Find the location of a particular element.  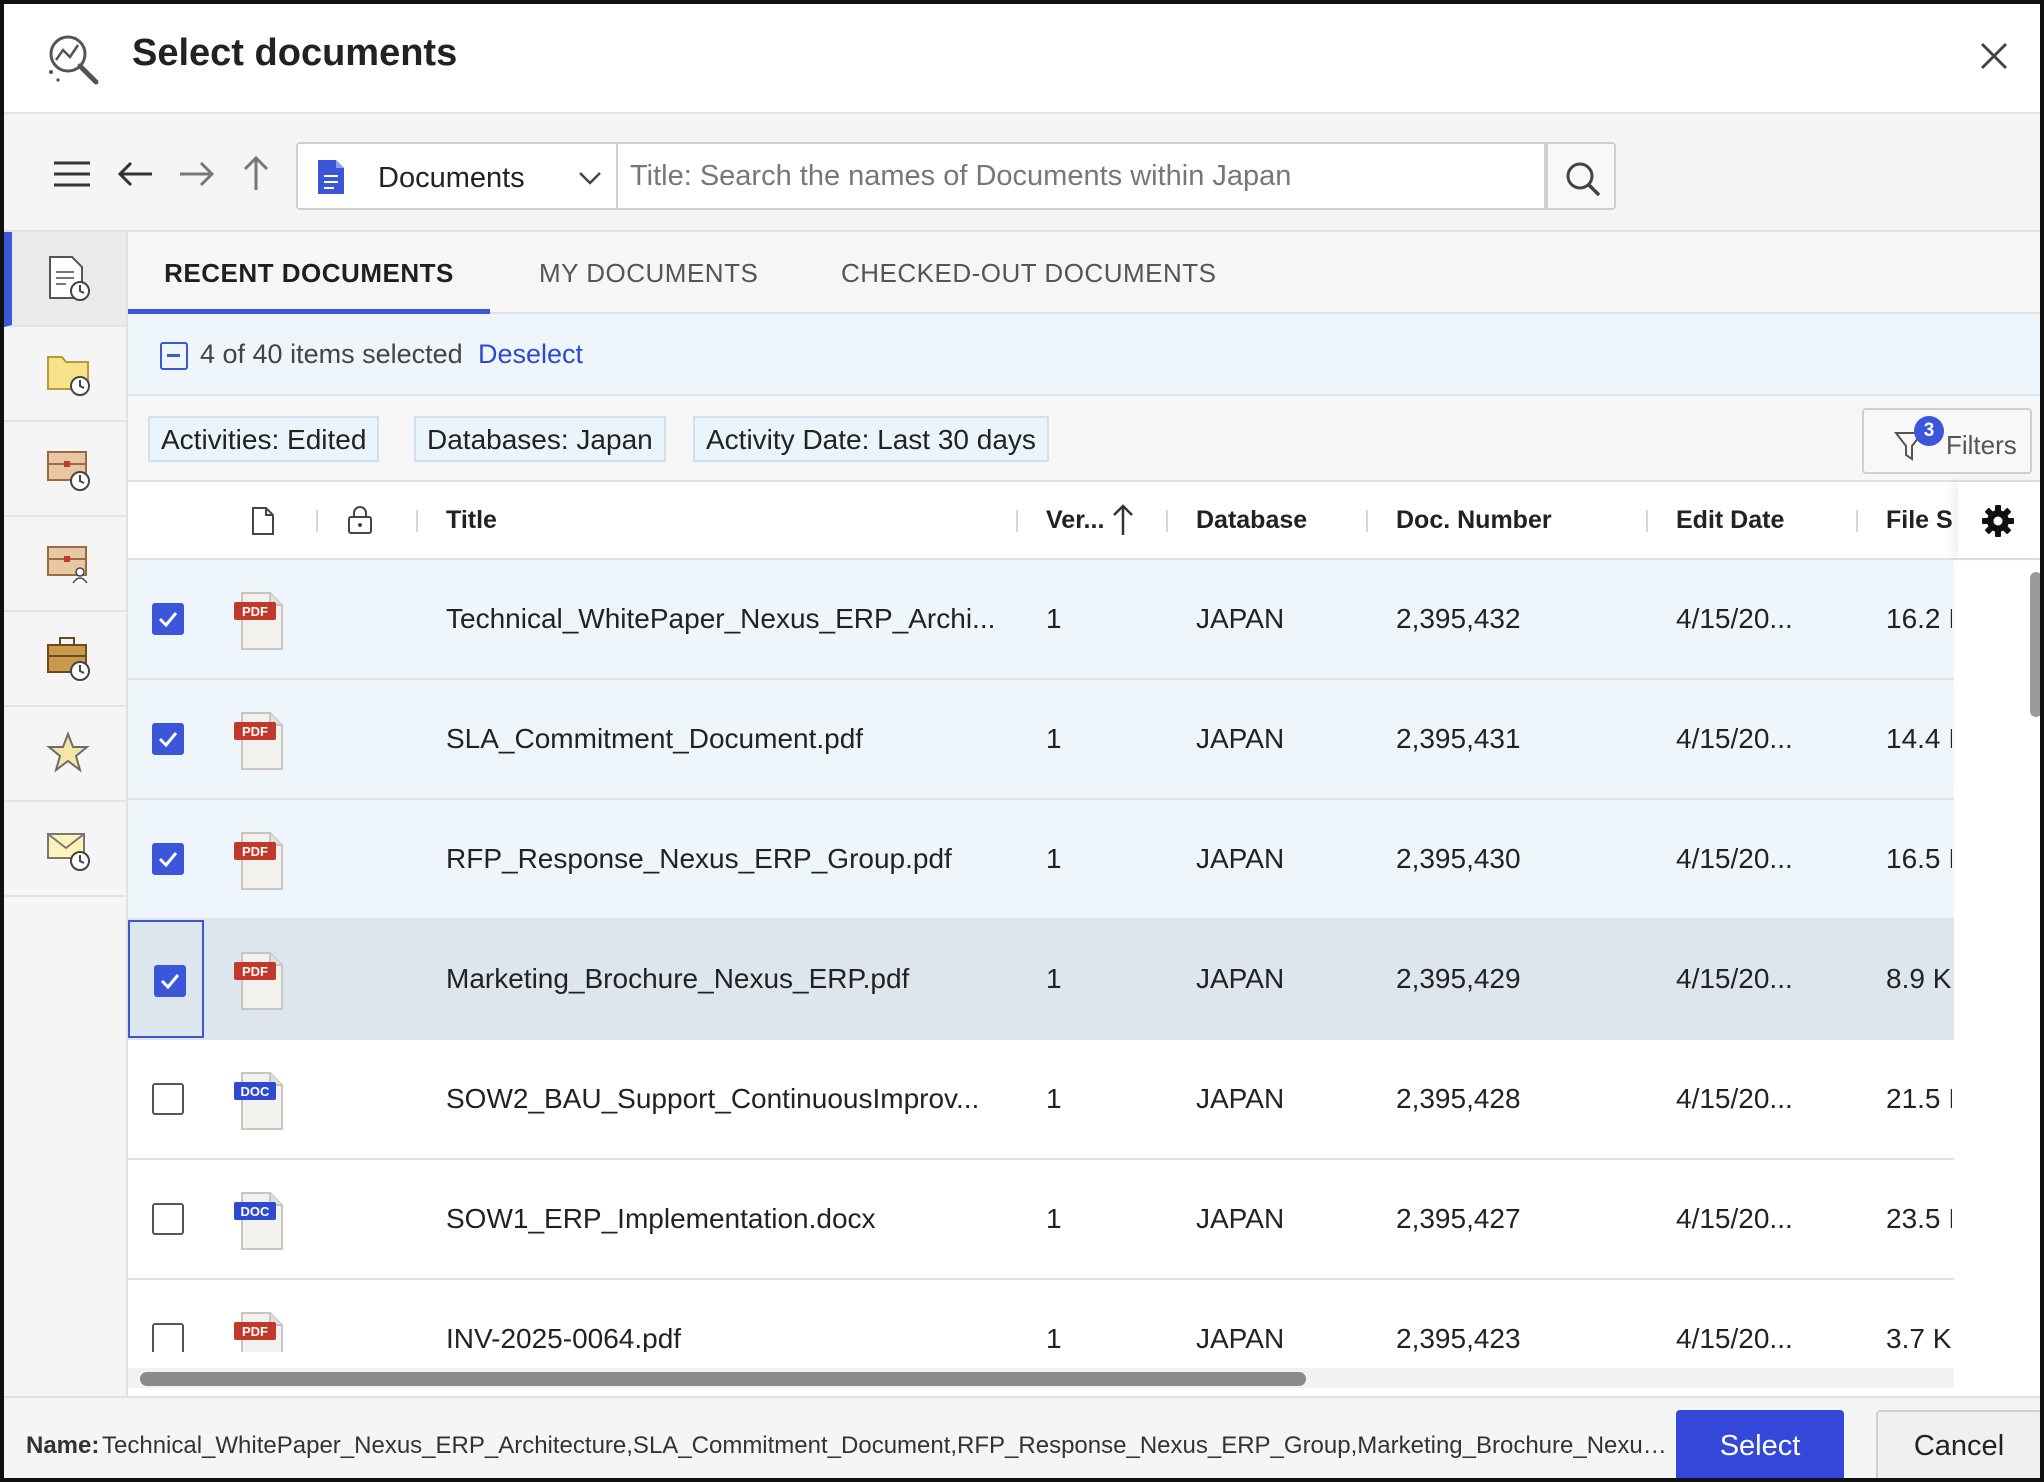

back-arrow-icon is located at coordinates (136, 174).